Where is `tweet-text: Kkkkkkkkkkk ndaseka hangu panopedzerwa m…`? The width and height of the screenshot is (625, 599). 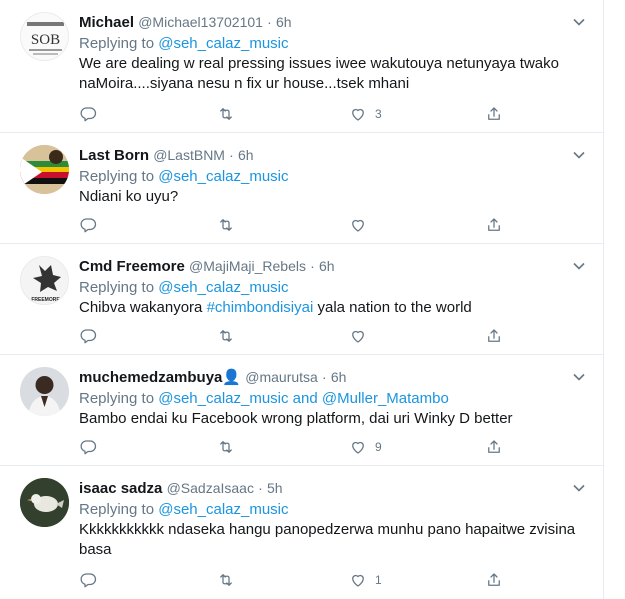
tweet-text: Kkkkkkkkkkk ndaseka hangu panopedzerwa m… is located at coordinates (333, 540).